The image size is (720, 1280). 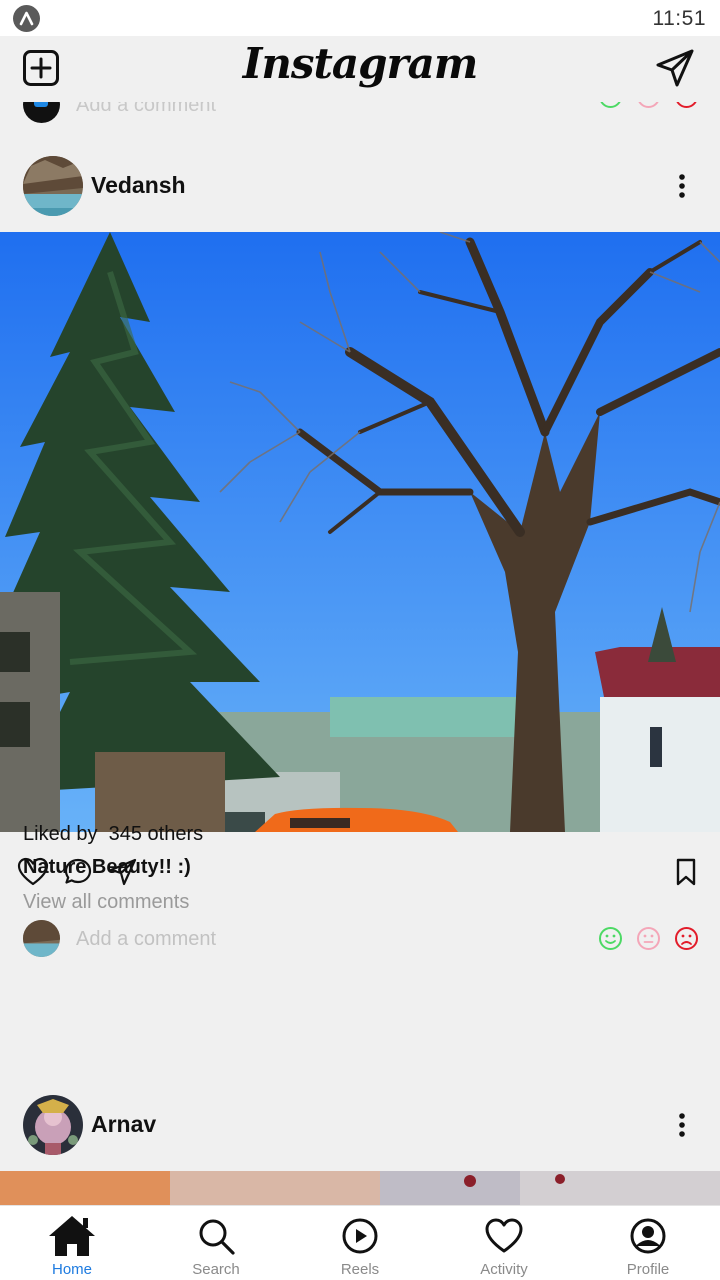 What do you see at coordinates (360, 1126) in the screenshot?
I see `post-header: Arnav` at bounding box center [360, 1126].